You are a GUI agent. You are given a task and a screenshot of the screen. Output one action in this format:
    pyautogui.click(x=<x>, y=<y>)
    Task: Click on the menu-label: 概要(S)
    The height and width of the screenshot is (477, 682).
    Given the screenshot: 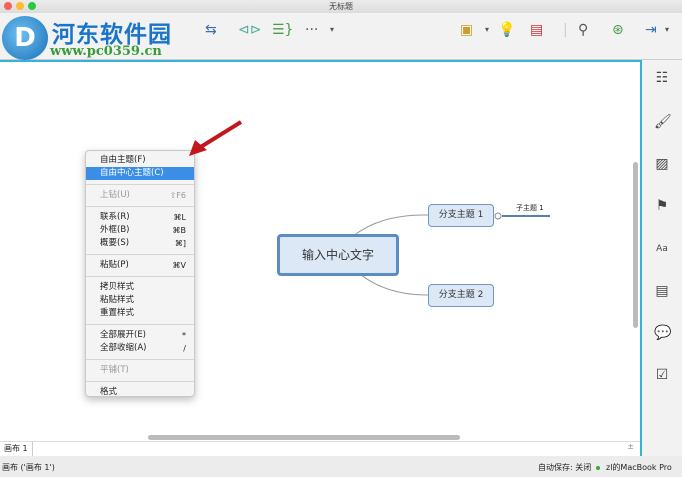 What is the action you would take?
    pyautogui.click(x=115, y=243)
    